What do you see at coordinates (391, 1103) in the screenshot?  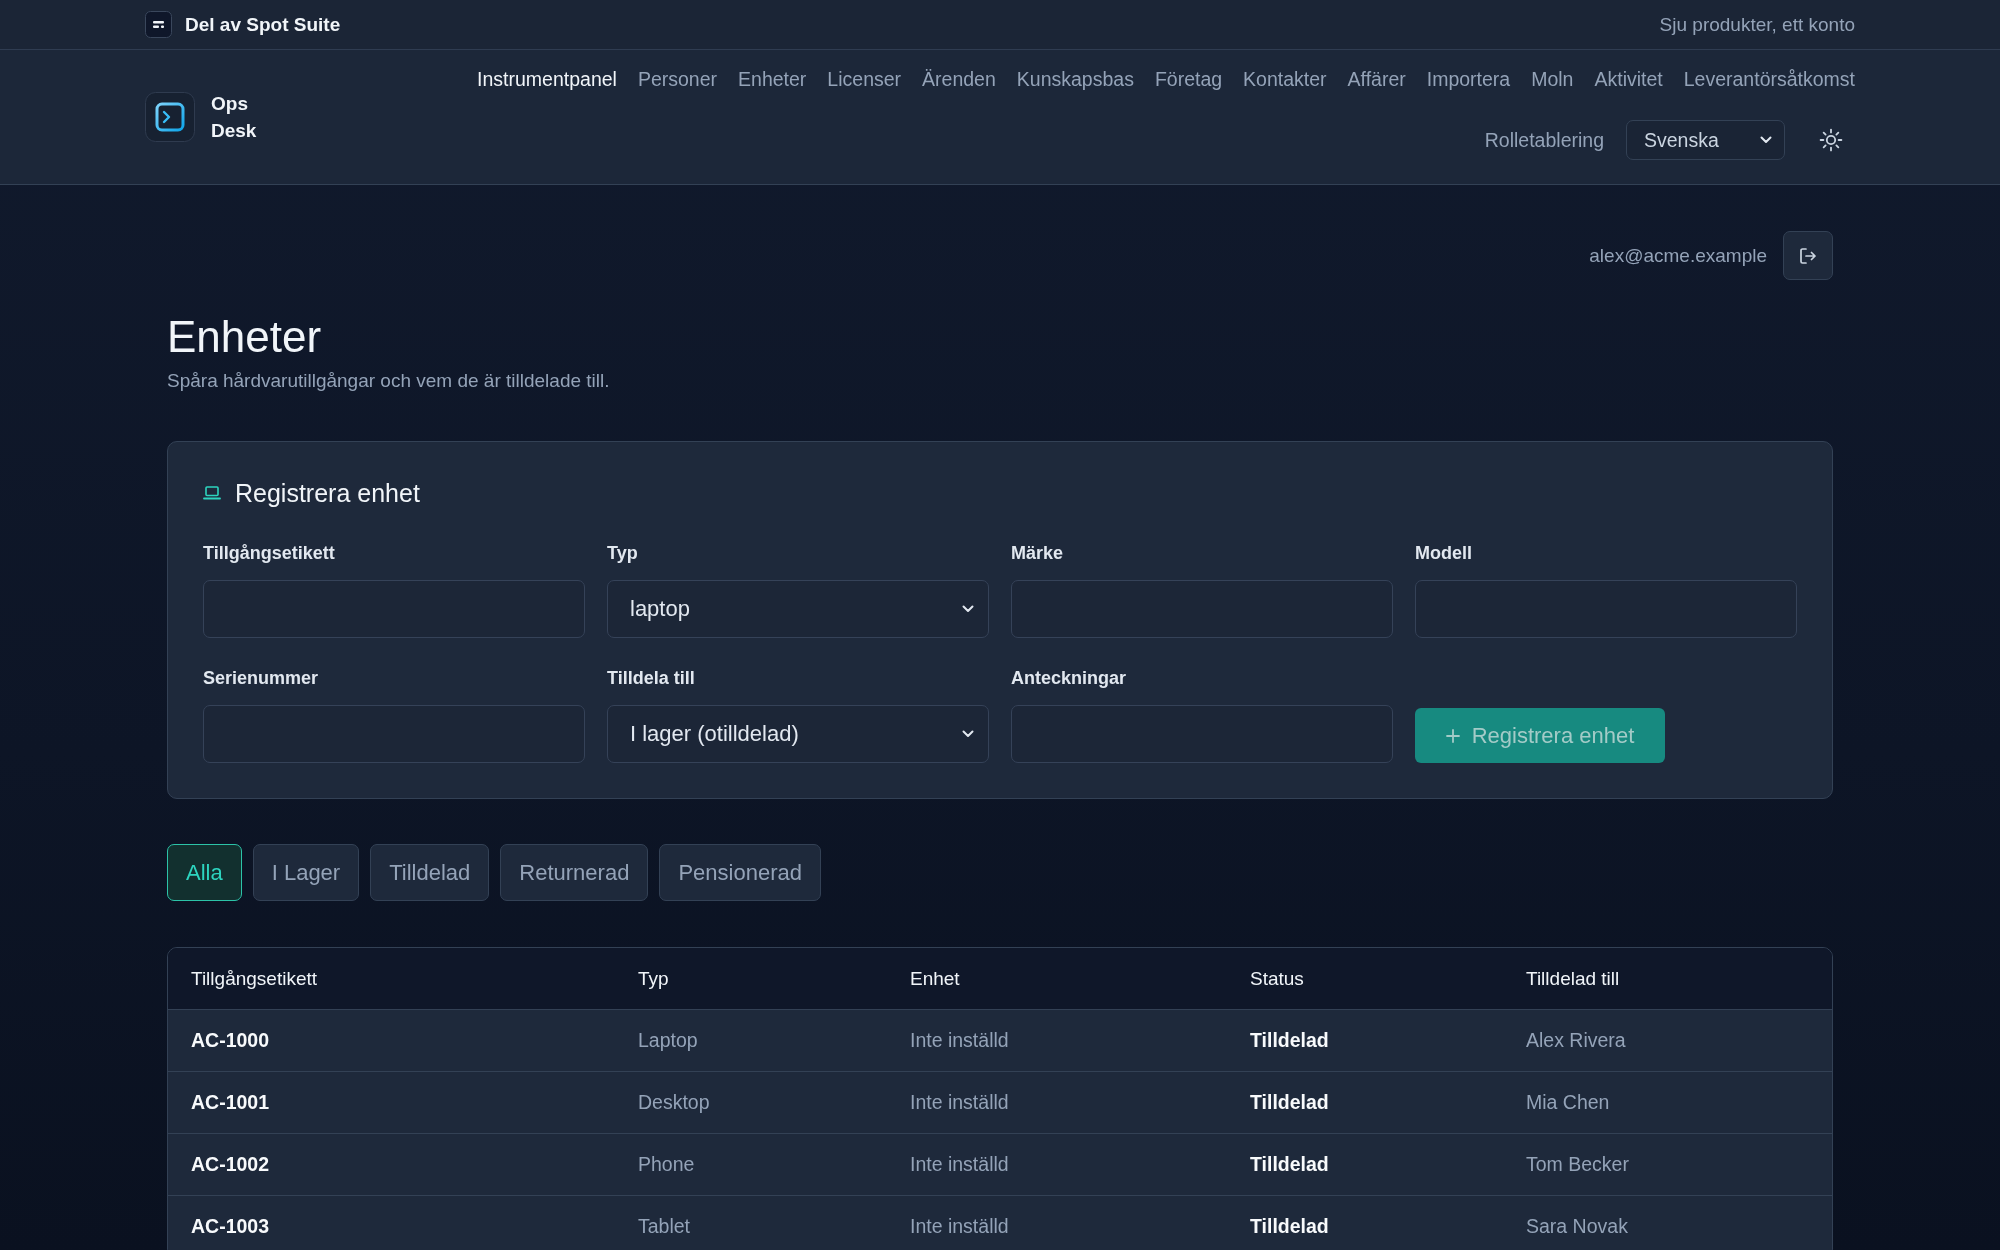 I see `table-cell: AC-1001` at bounding box center [391, 1103].